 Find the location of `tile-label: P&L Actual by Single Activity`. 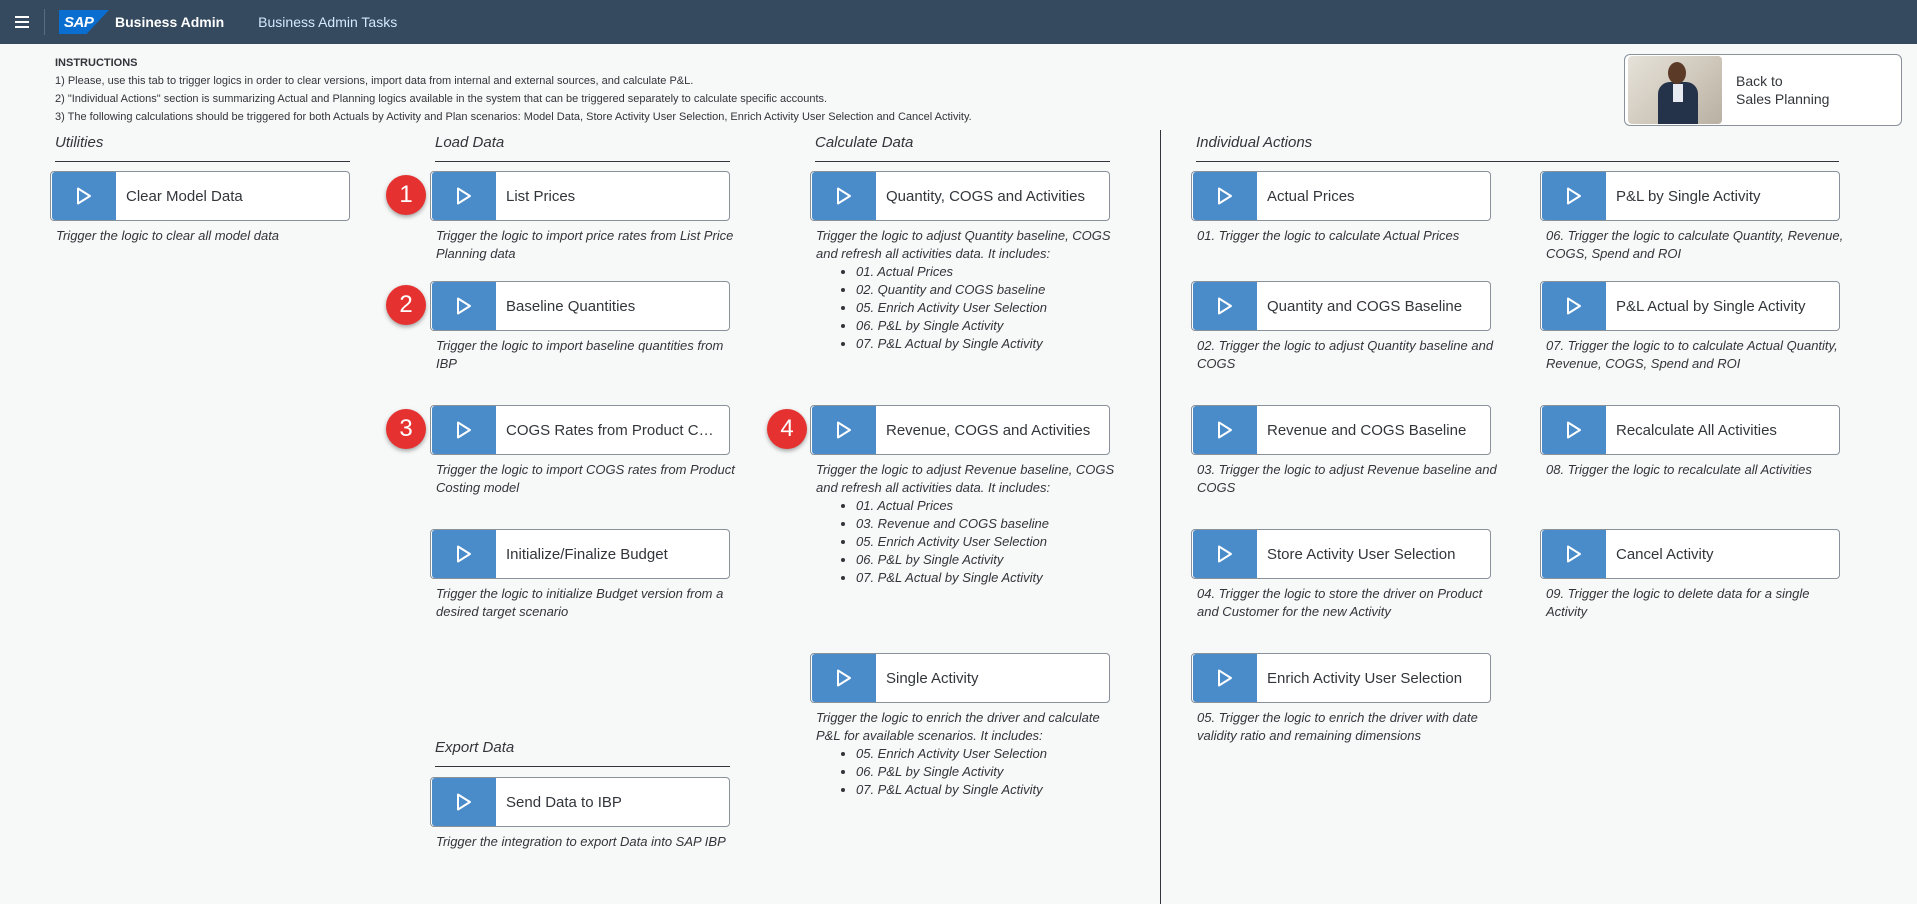

tile-label: P&L Actual by Single Activity is located at coordinates (1711, 306).